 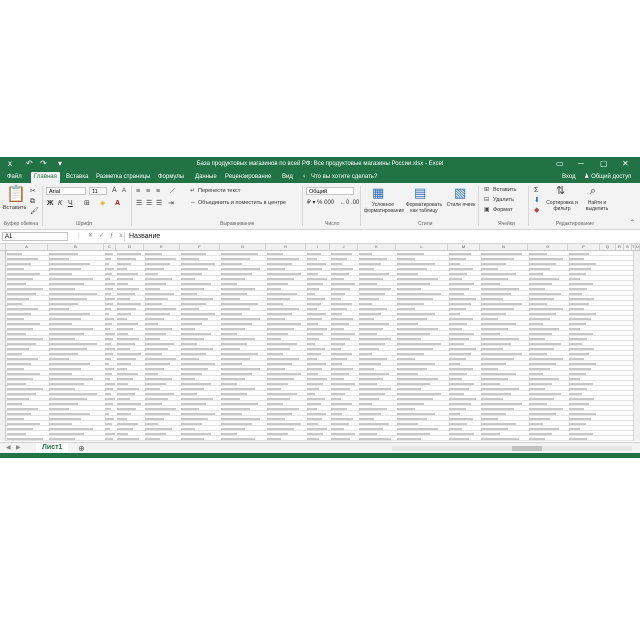 I want to click on column-header-a: A, so click(x=27, y=247).